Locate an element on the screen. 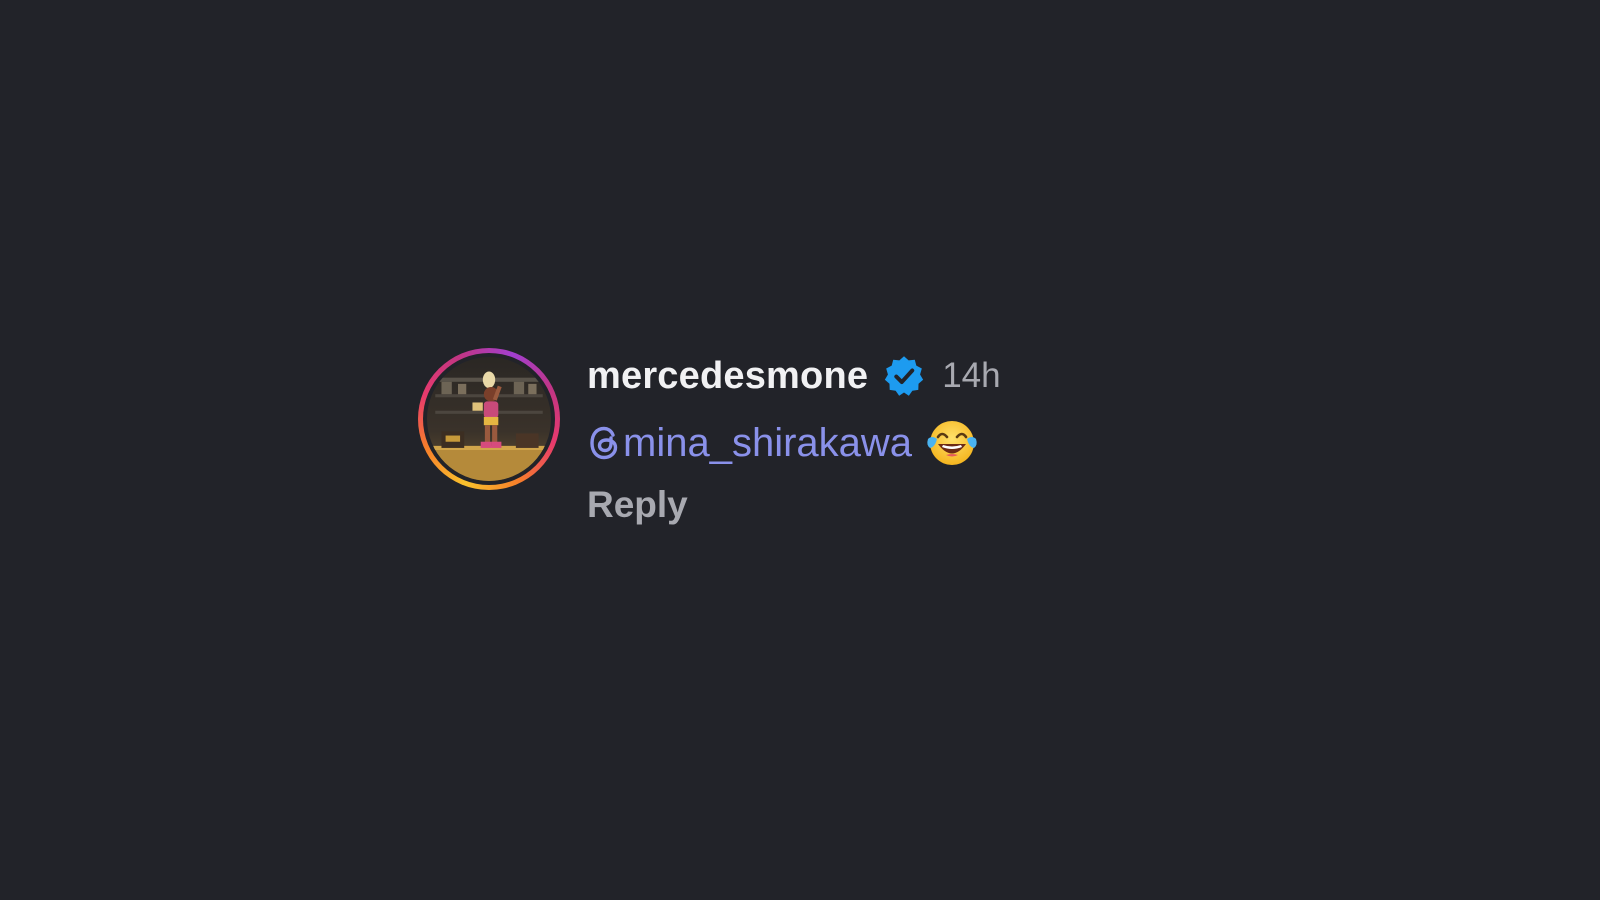 The image size is (1600, 900). username: mercedesmone is located at coordinates (727, 376).